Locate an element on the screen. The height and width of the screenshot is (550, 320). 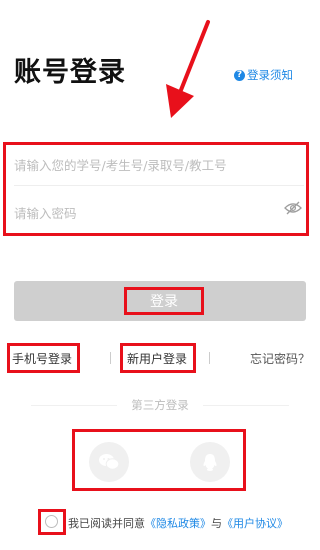
title-line-right is located at coordinates (245, 405).